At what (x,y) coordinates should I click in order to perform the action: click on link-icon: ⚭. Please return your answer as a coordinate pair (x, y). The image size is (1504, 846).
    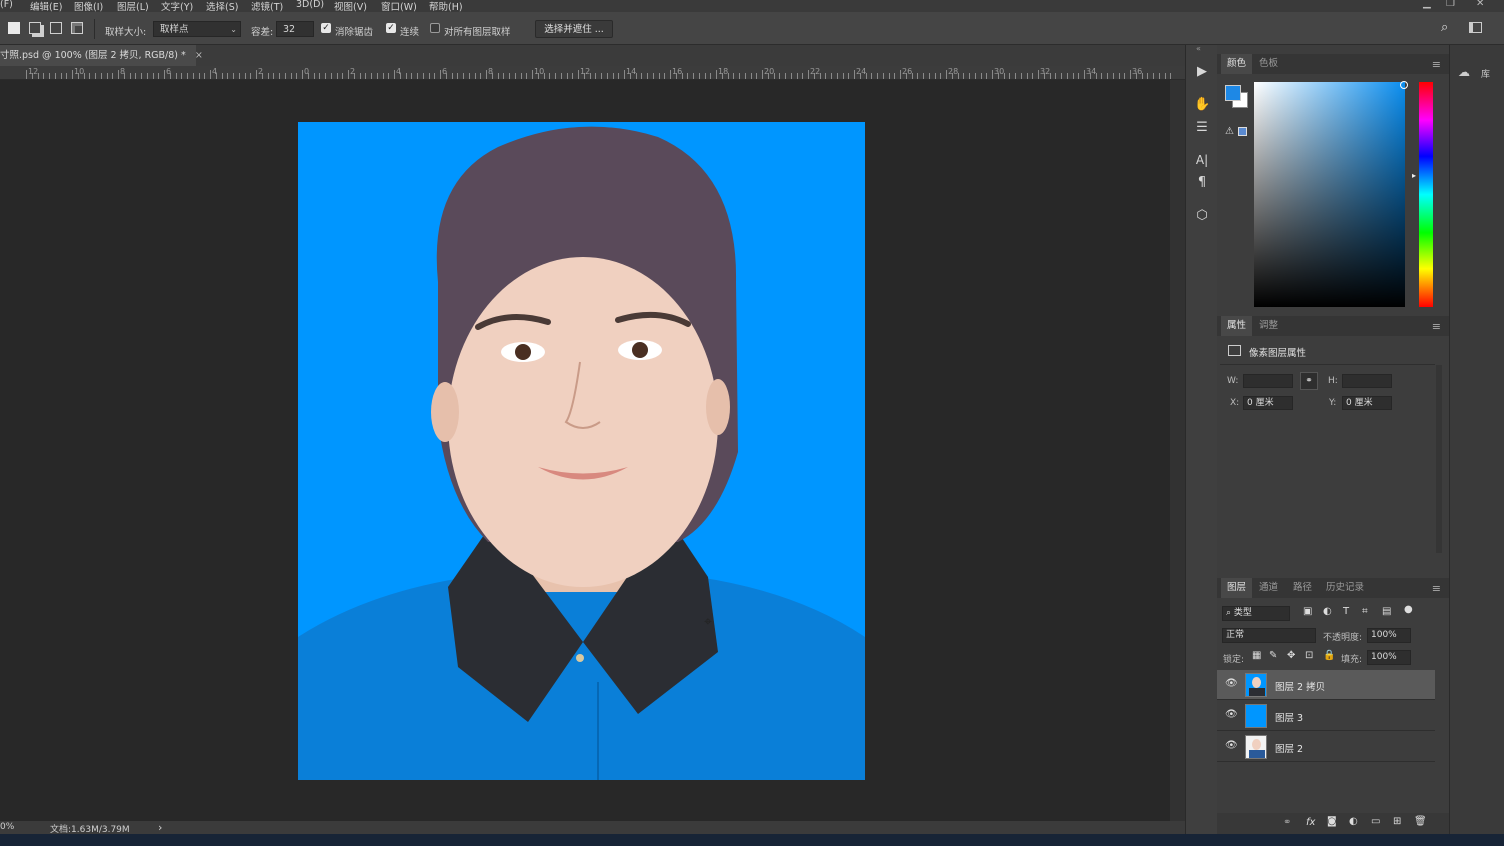
    Looking at the image, I should click on (1309, 381).